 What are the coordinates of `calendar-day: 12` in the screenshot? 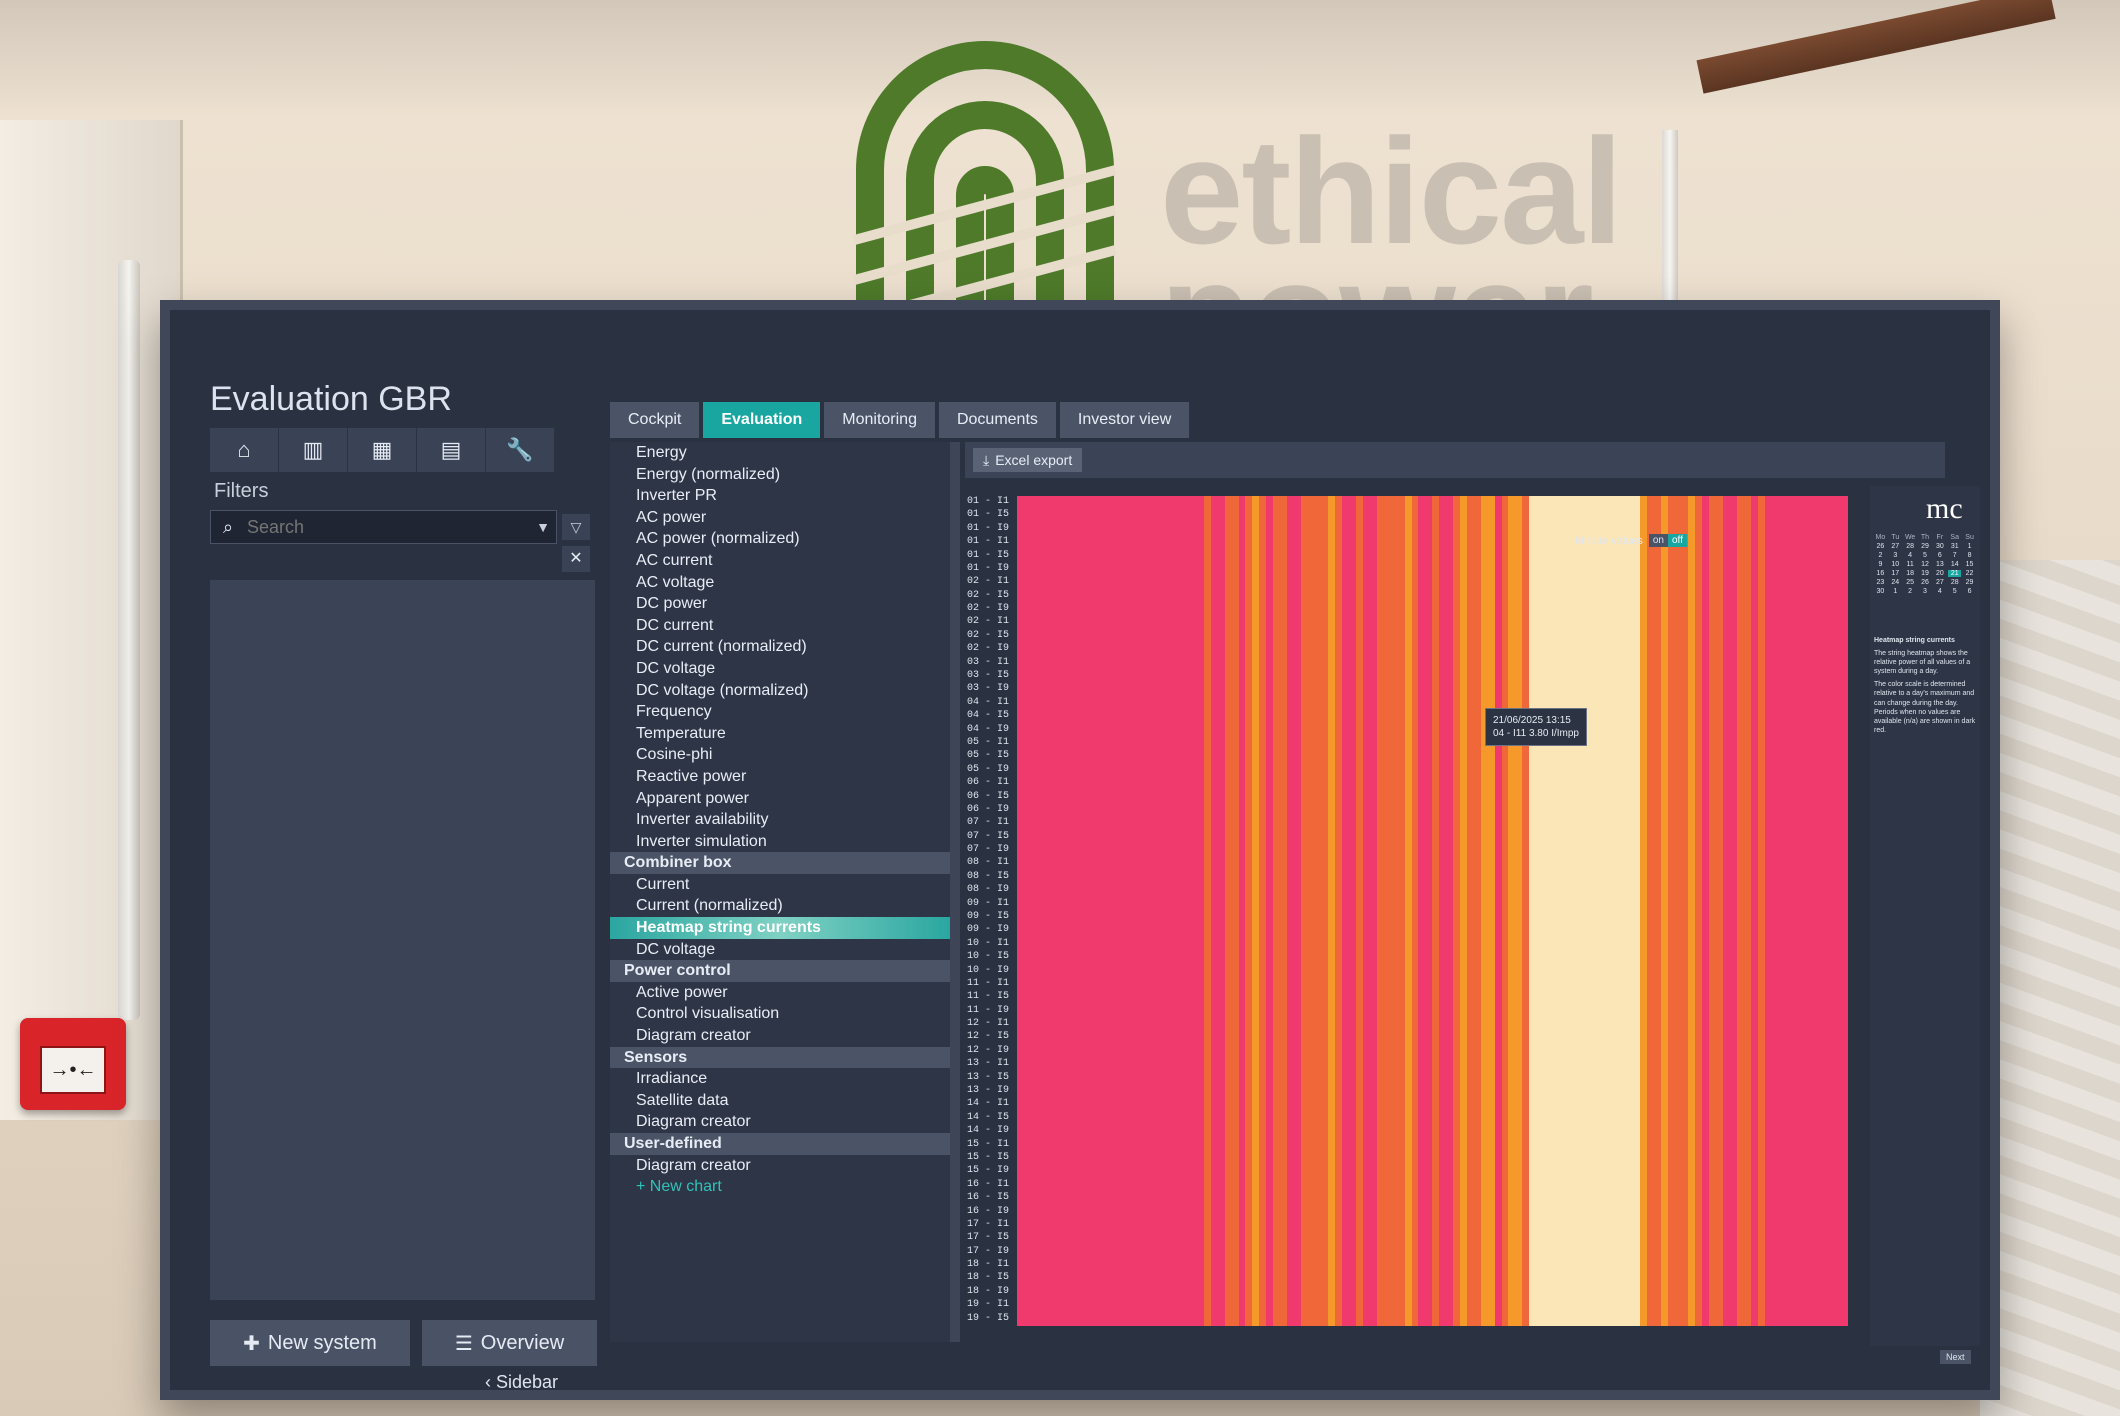 It's located at (1925, 564).